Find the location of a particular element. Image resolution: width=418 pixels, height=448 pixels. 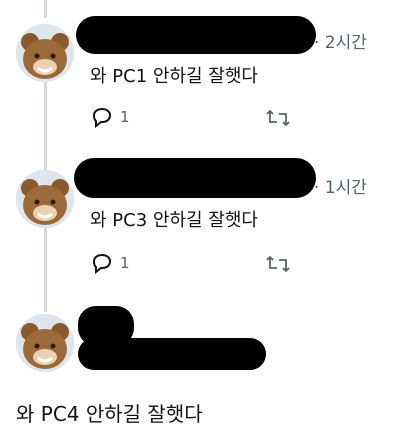

tweet-text: 와 PC1 안하길 잘햇다 is located at coordinates (174, 76).